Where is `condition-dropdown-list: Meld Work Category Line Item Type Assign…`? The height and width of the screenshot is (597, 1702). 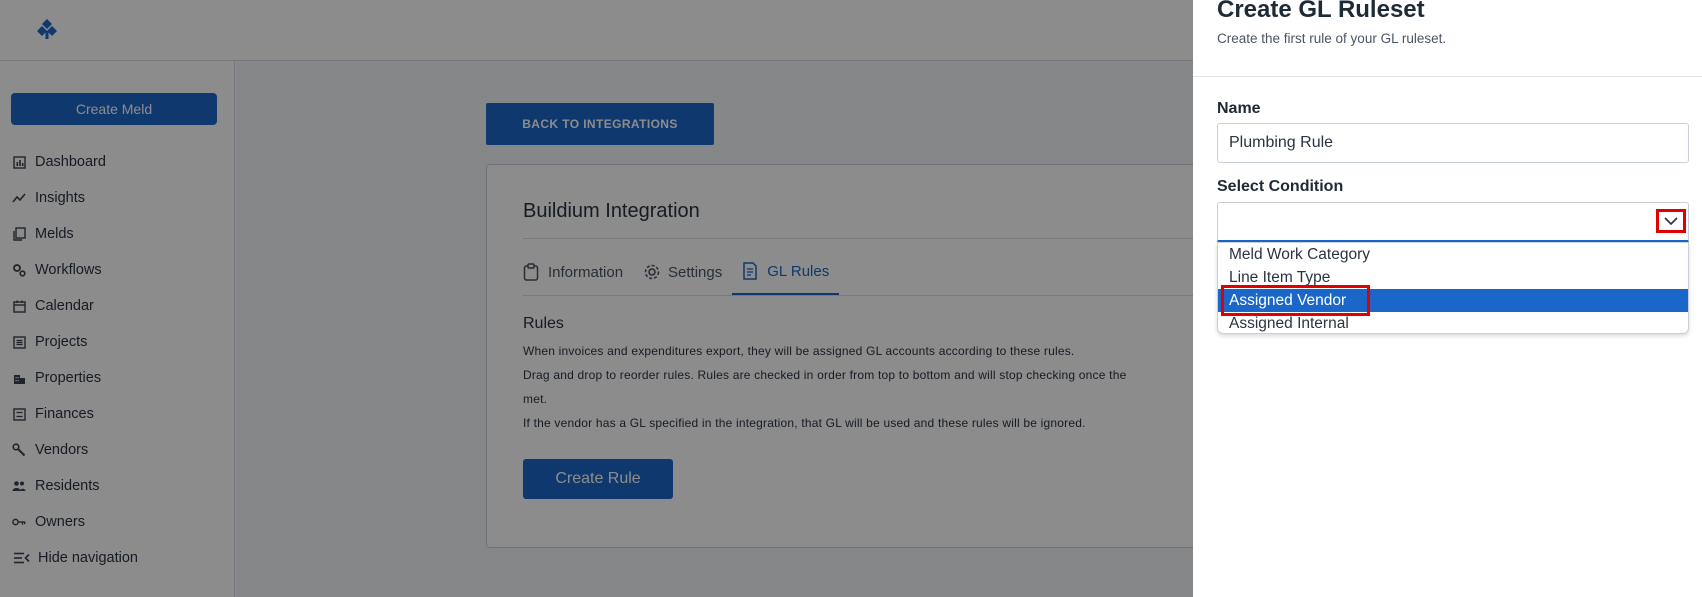 condition-dropdown-list: Meld Work Category Line Item Type Assign… is located at coordinates (1453, 288).